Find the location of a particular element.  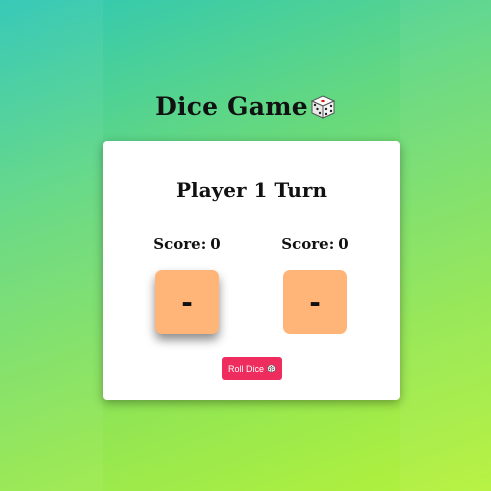

player-2-score-value: 0 is located at coordinates (343, 244).